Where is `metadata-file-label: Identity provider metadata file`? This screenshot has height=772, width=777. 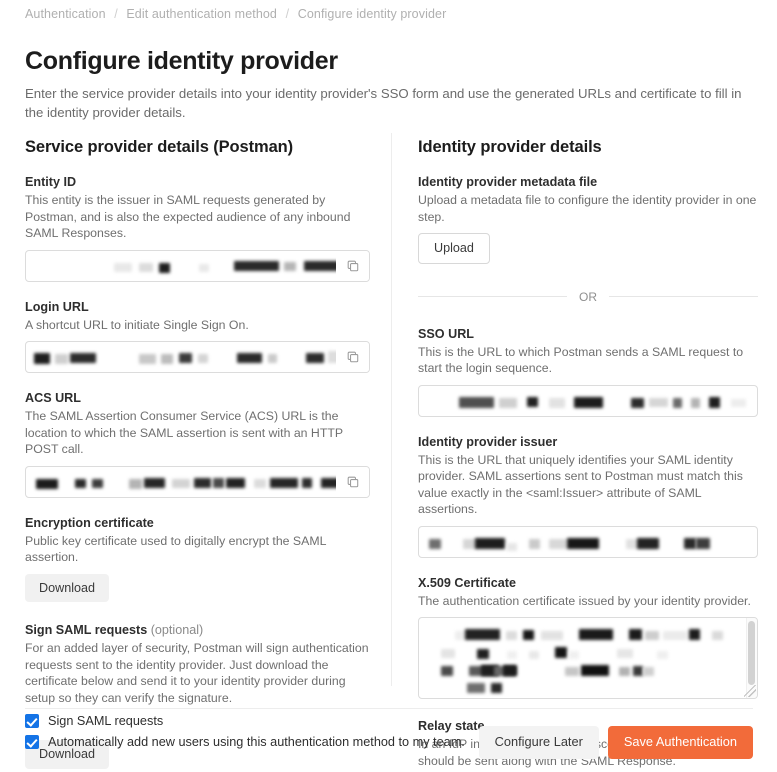 metadata-file-label: Identity provider metadata file is located at coordinates (508, 182).